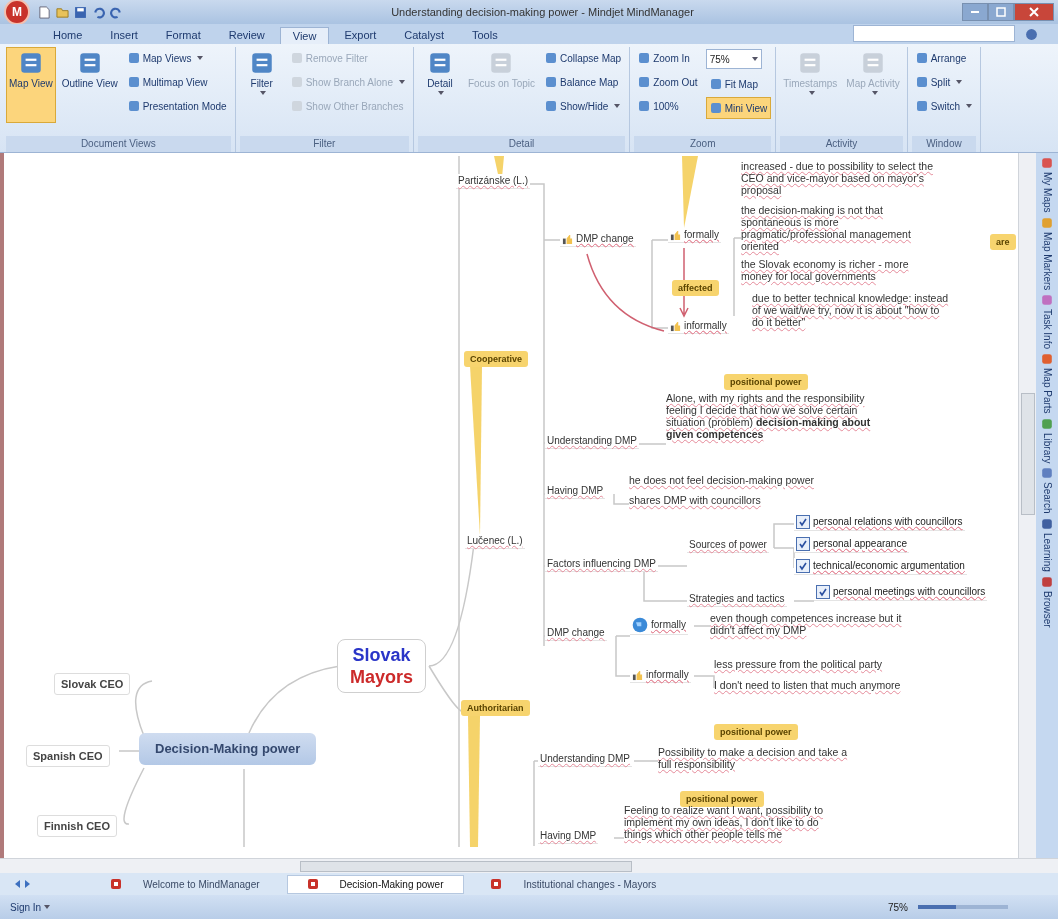 Image resolution: width=1058 pixels, height=919 pixels. Describe the element at coordinates (841, 144) in the screenshot. I see `group-label: Activity` at that location.